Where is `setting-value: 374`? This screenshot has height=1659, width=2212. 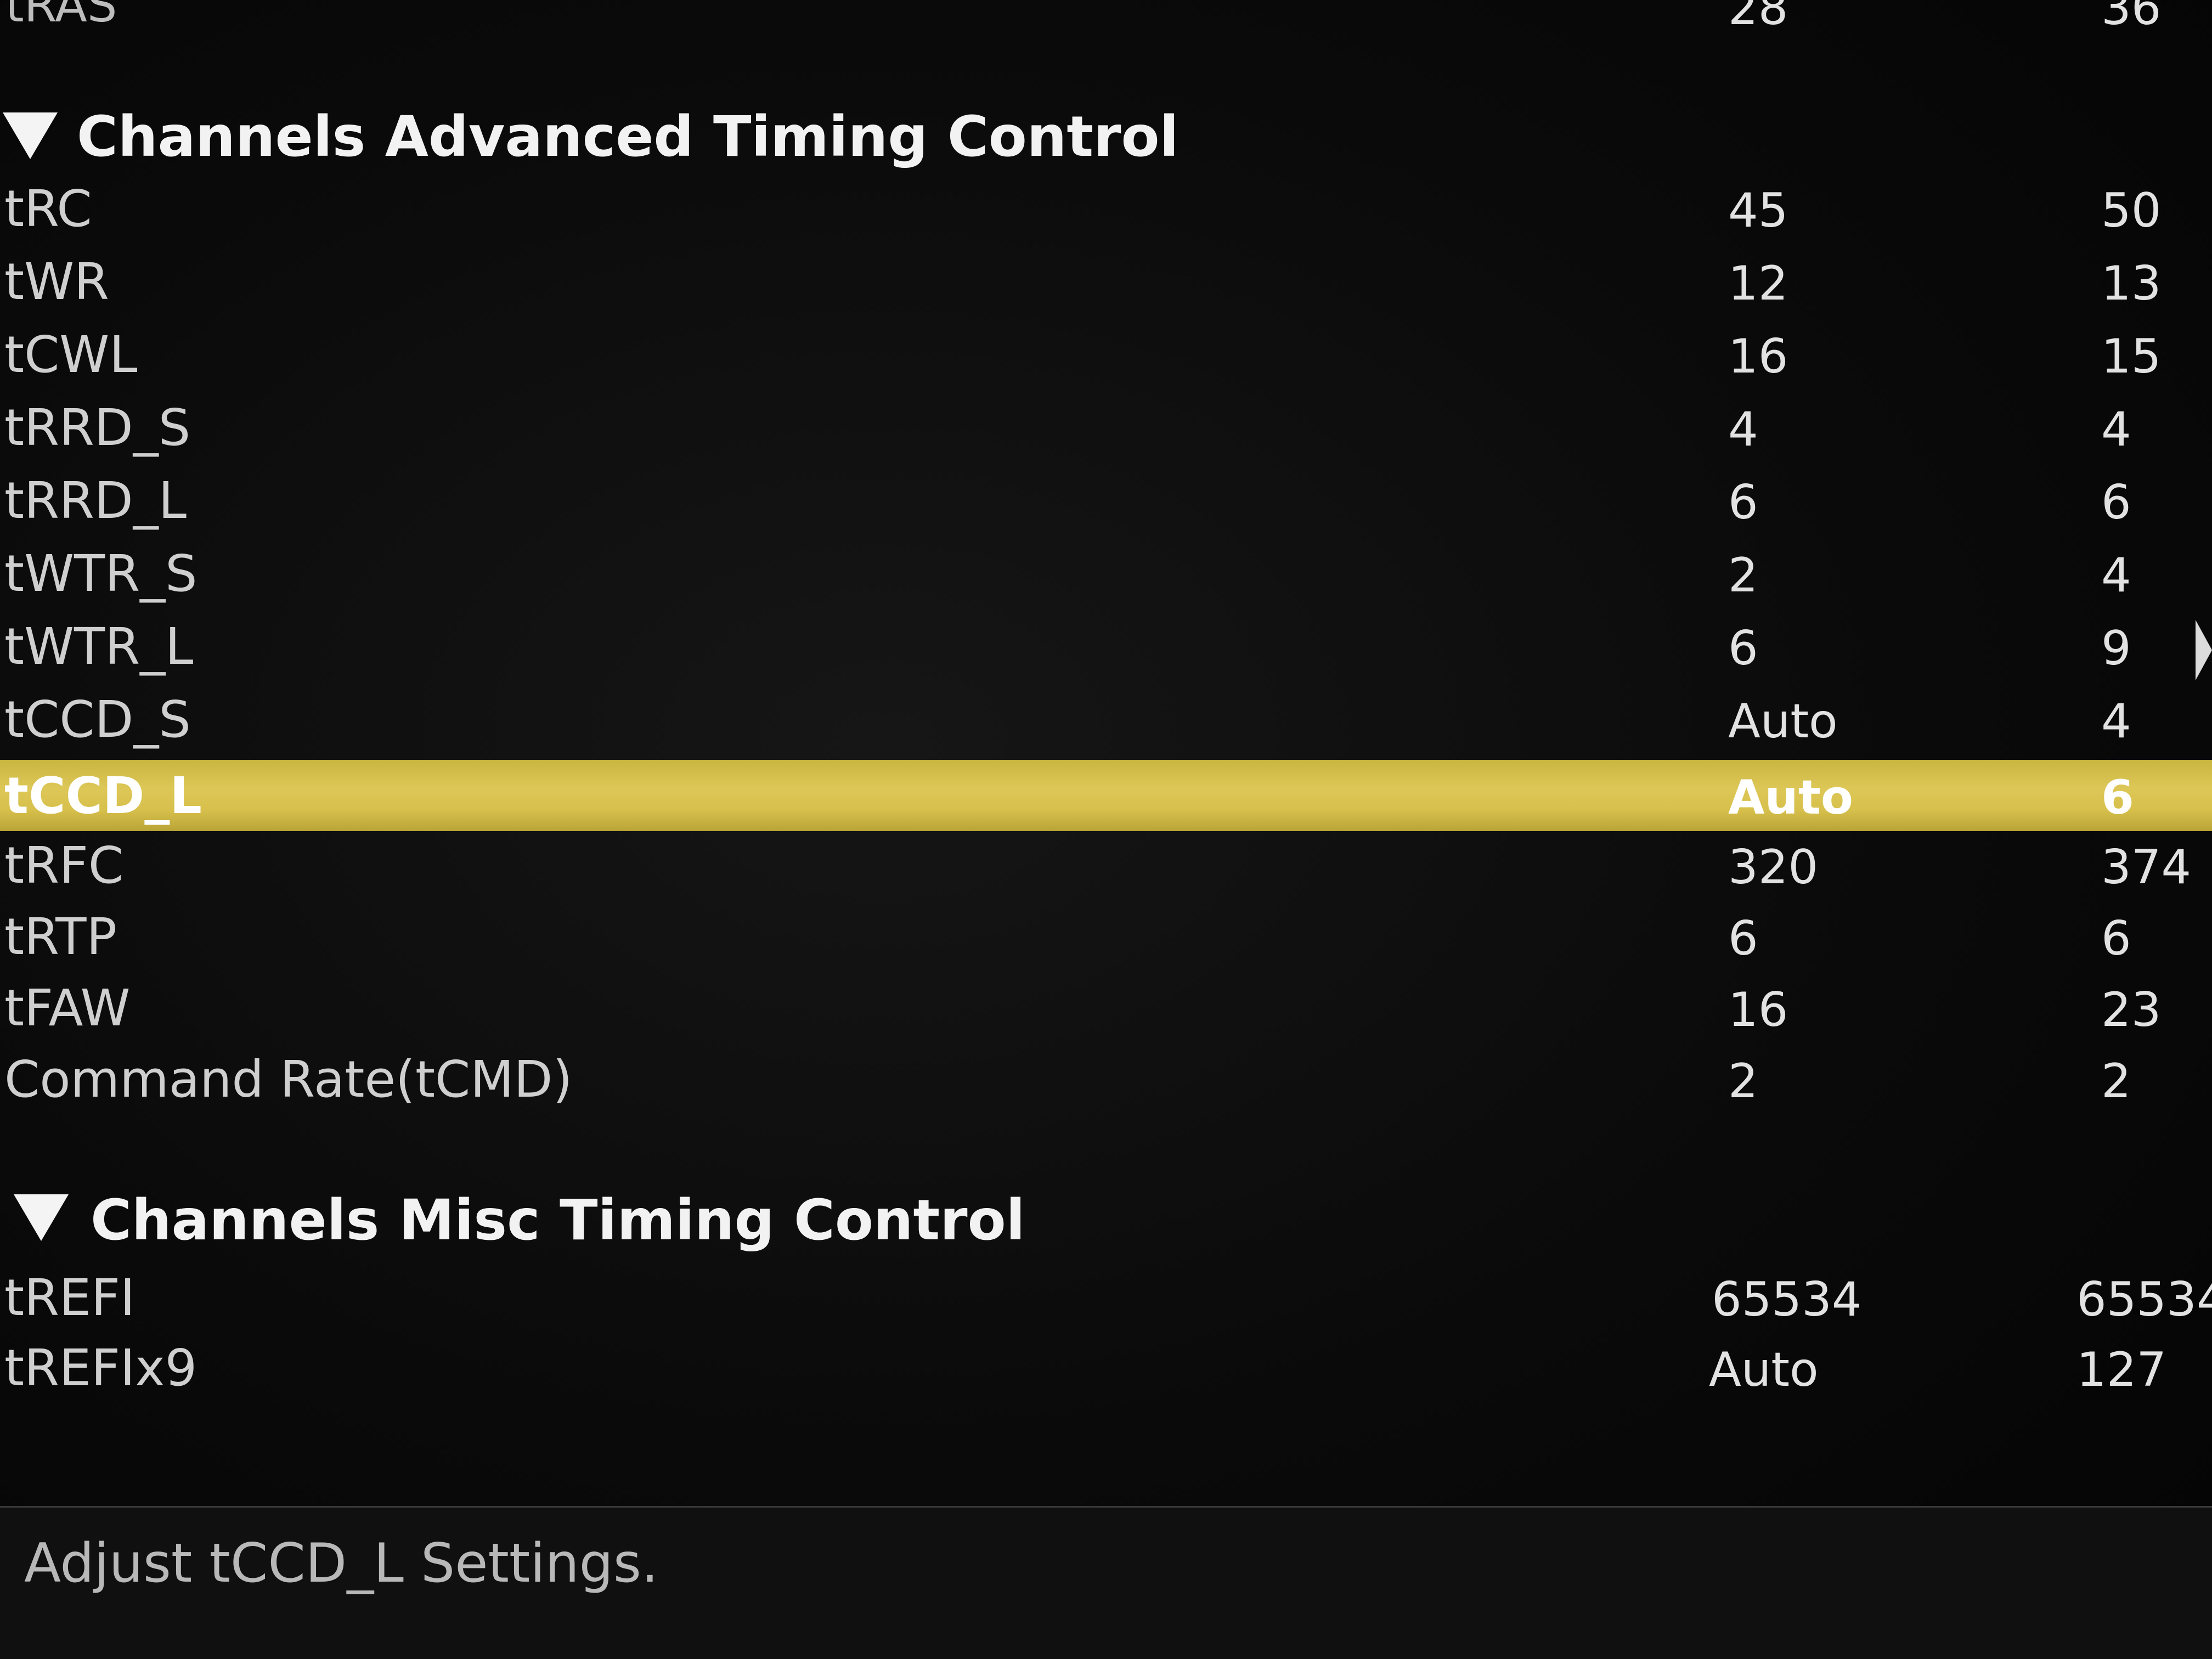
setting-value: 374 is located at coordinates (2146, 868).